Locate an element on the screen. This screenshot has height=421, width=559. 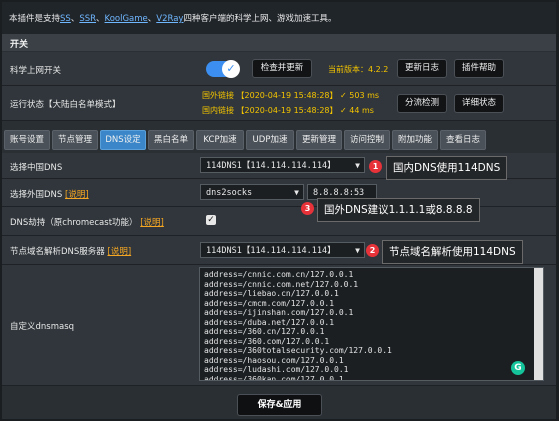
callout-badge-1: 1 is located at coordinates (375, 166).